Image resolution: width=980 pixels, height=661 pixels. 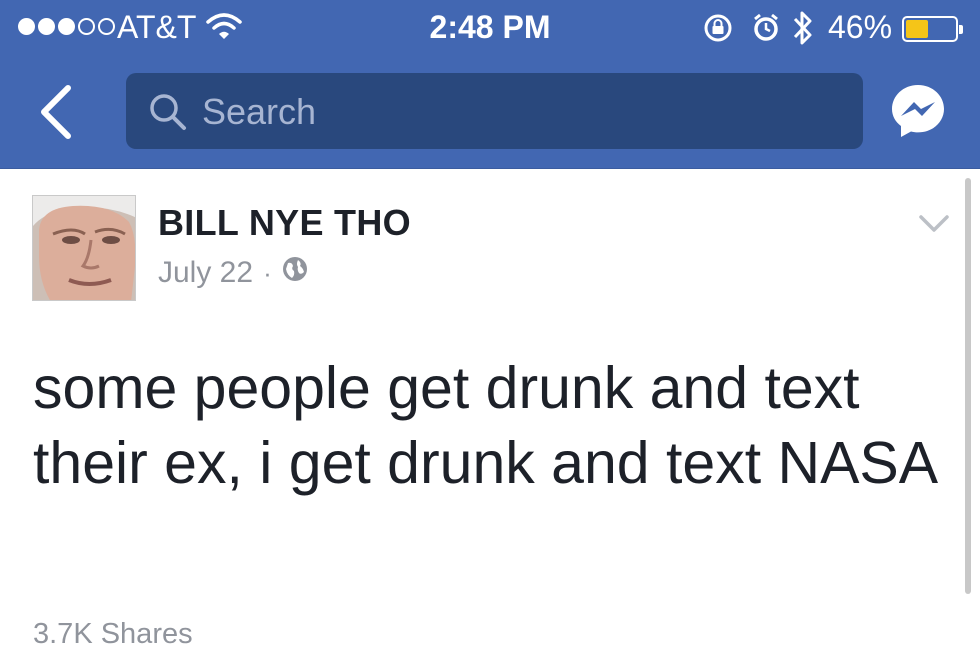 I want to click on chevron-down-icon, so click(x=934, y=223).